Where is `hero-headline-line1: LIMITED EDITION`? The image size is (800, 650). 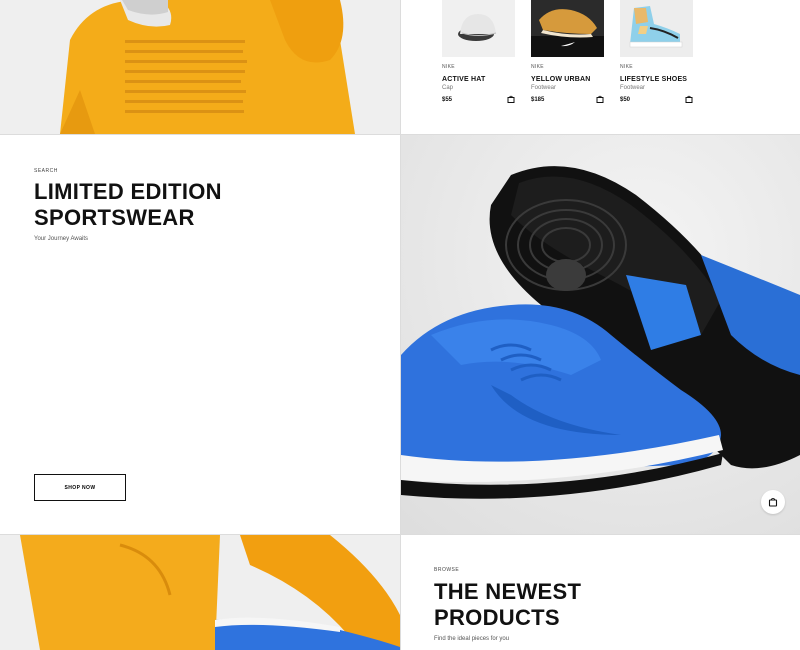 hero-headline-line1: LIMITED EDITION is located at coordinates (128, 191).